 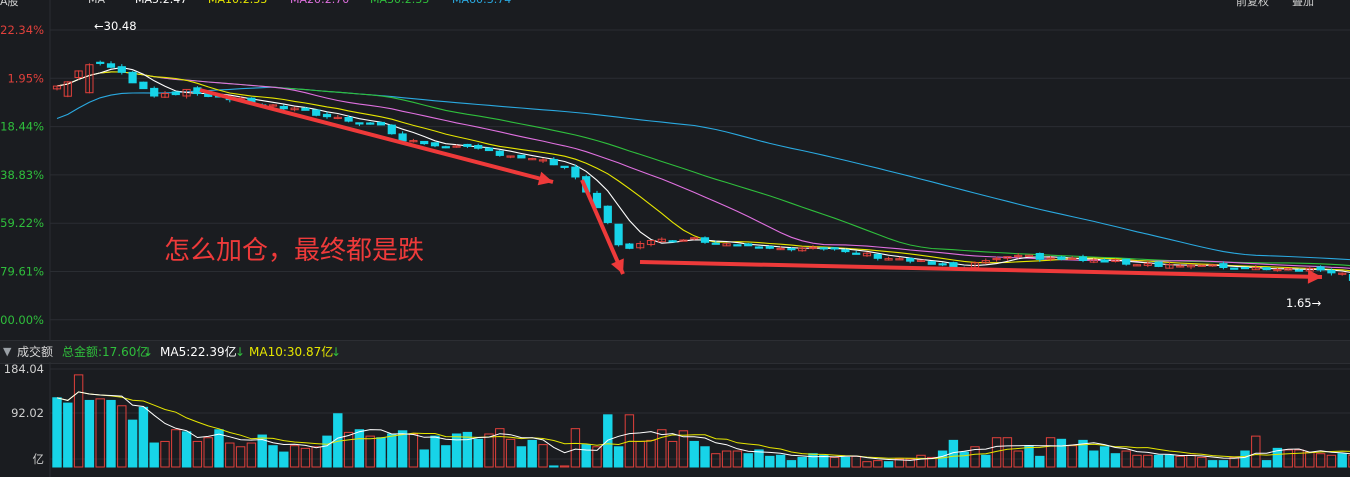 What do you see at coordinates (291, 352) in the screenshot?
I see `volume-ma10: MA10:30.87亿` at bounding box center [291, 352].